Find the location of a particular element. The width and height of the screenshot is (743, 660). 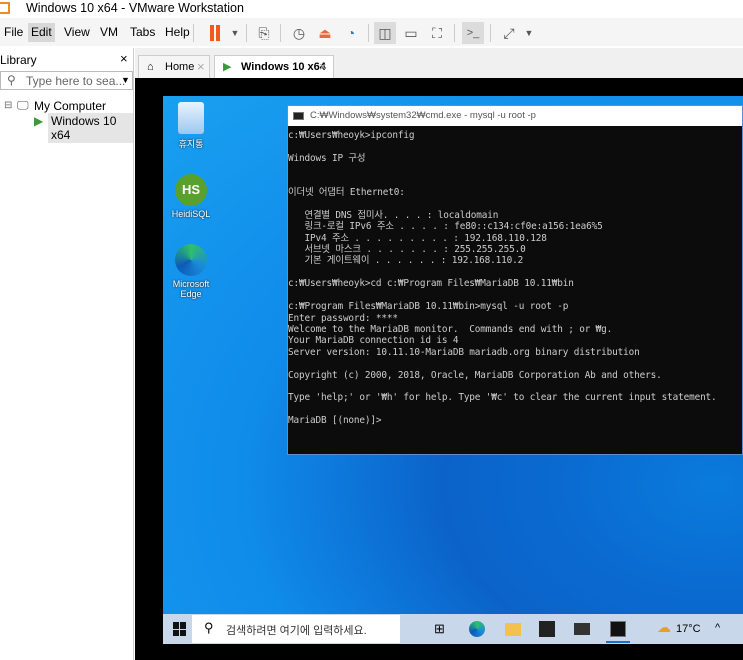

taskbar-search-input: ⚲ 검색하려면 여기에 입력하세요. is located at coordinates (296, 629).